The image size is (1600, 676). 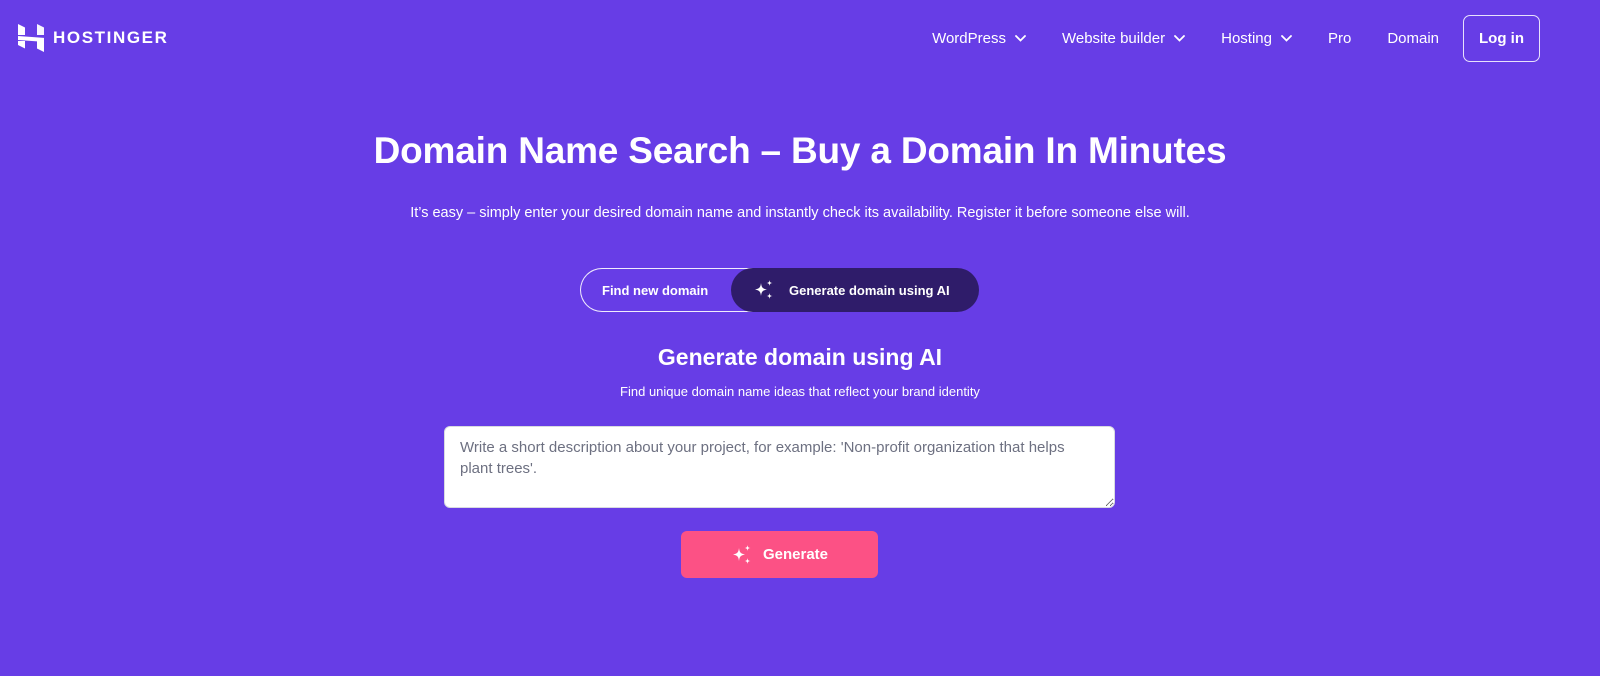 I want to click on project-description-input, so click(x=779, y=467).